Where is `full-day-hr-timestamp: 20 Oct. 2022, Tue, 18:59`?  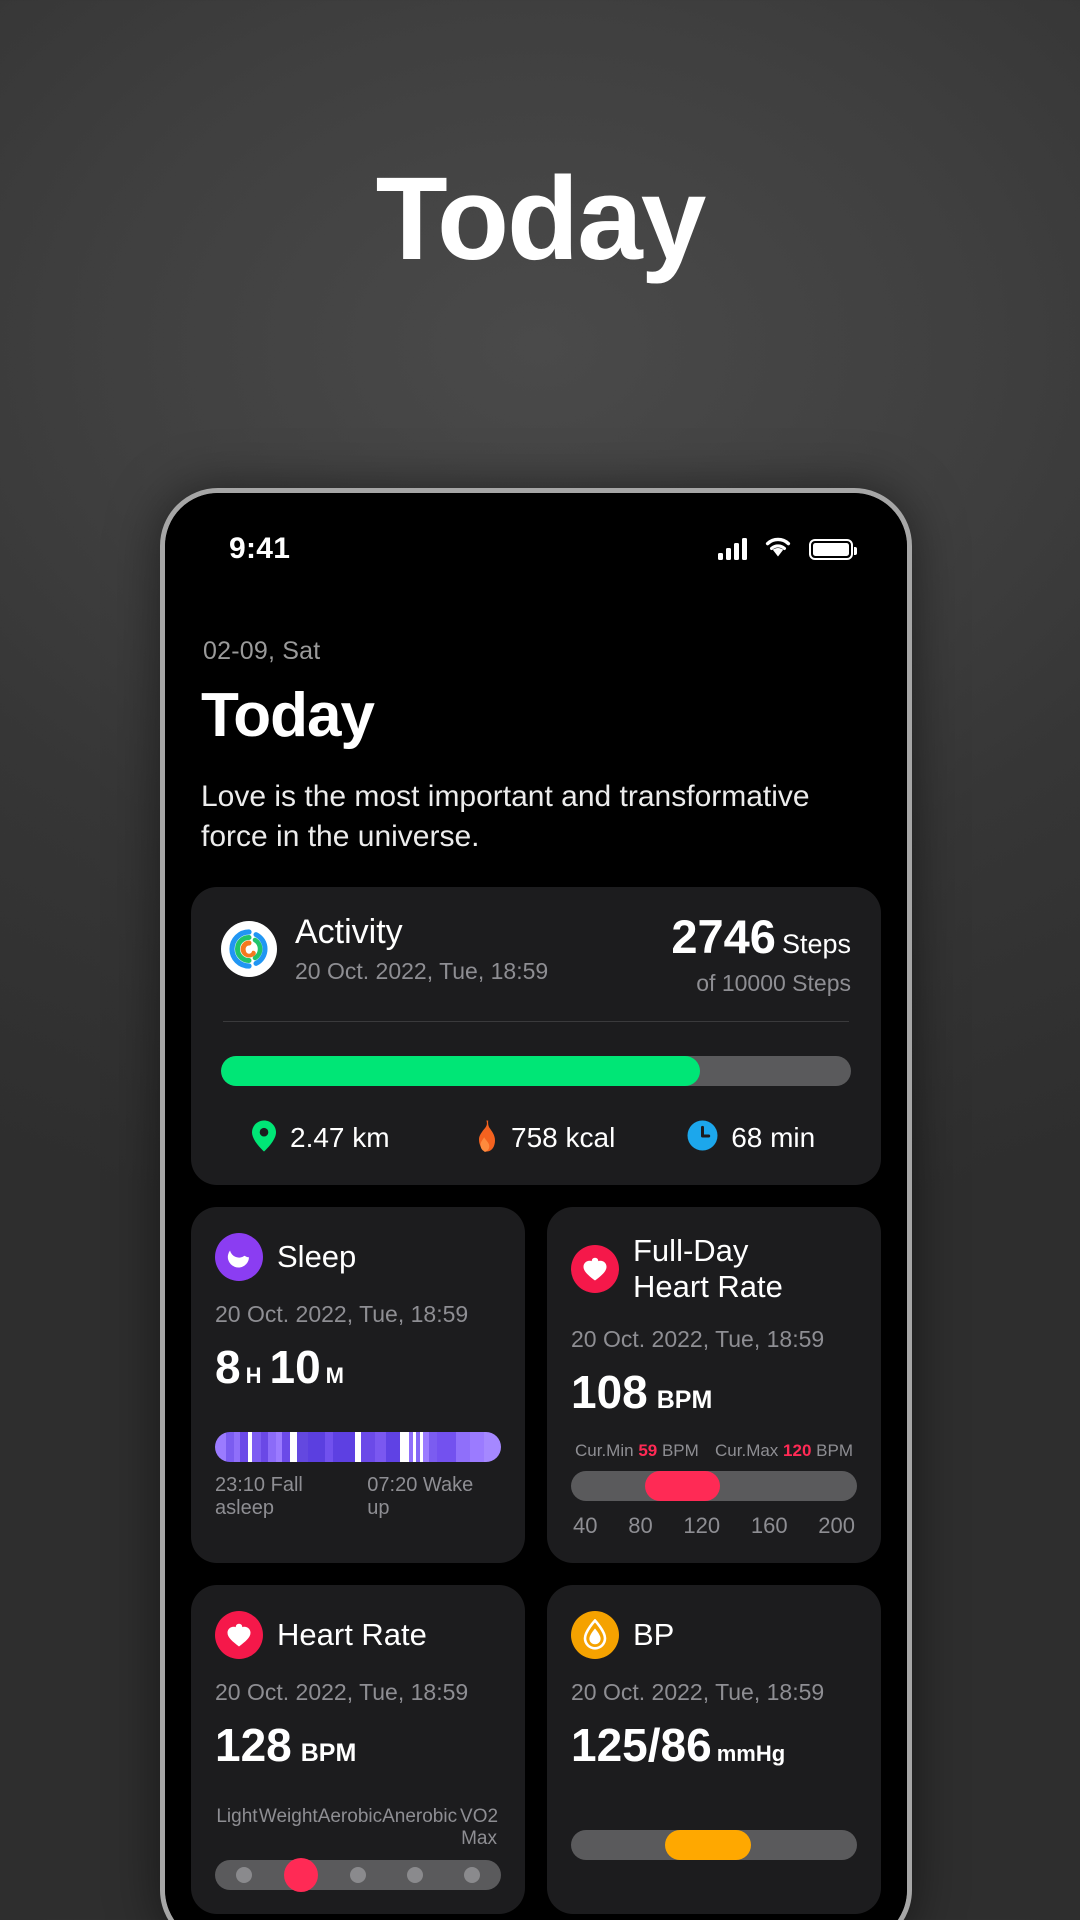
full-day-hr-timestamp: 20 Oct. 2022, Tue, 18:59 is located at coordinates (698, 1338).